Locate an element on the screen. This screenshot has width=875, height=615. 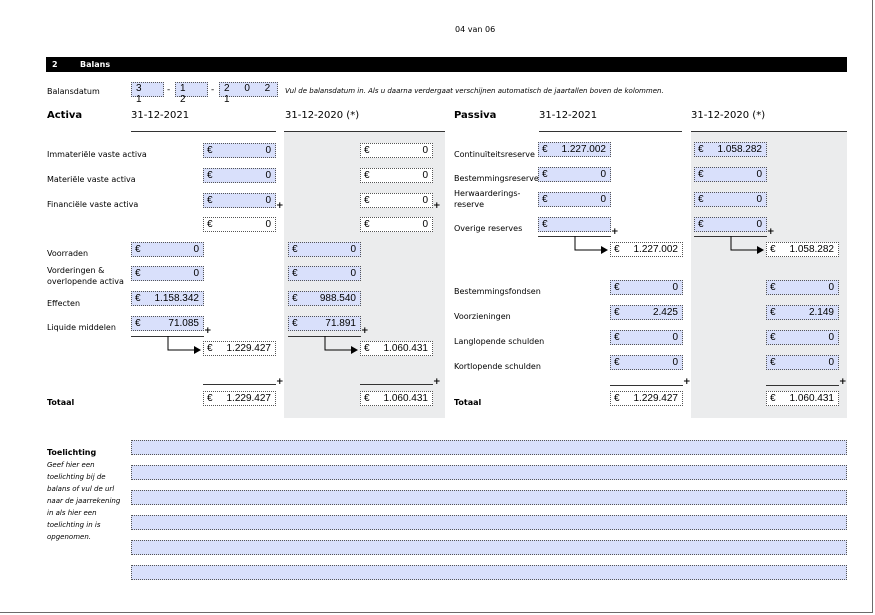
amount-input: €2.425 is located at coordinates (646, 312).